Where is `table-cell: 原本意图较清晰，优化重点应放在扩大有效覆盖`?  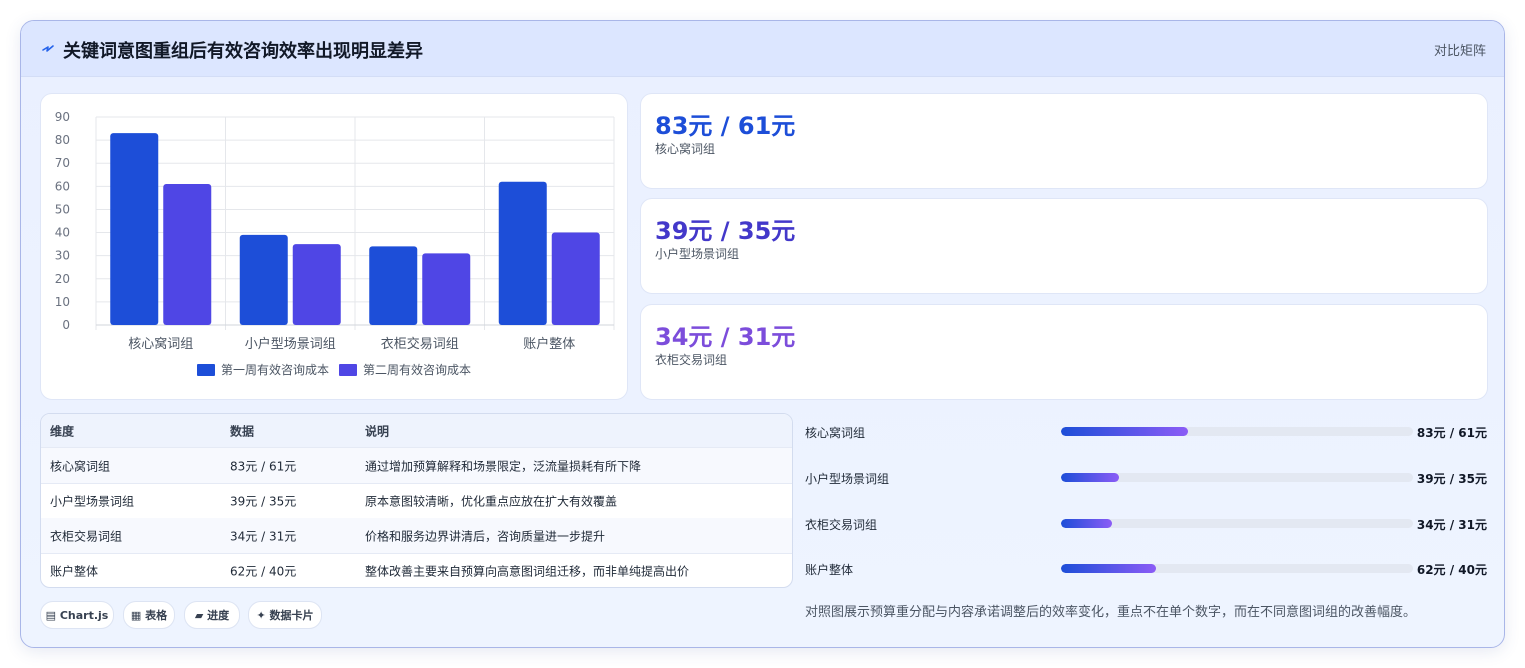 table-cell: 原本意图较清晰，优化重点应放在扩大有效覆盖 is located at coordinates (491, 501).